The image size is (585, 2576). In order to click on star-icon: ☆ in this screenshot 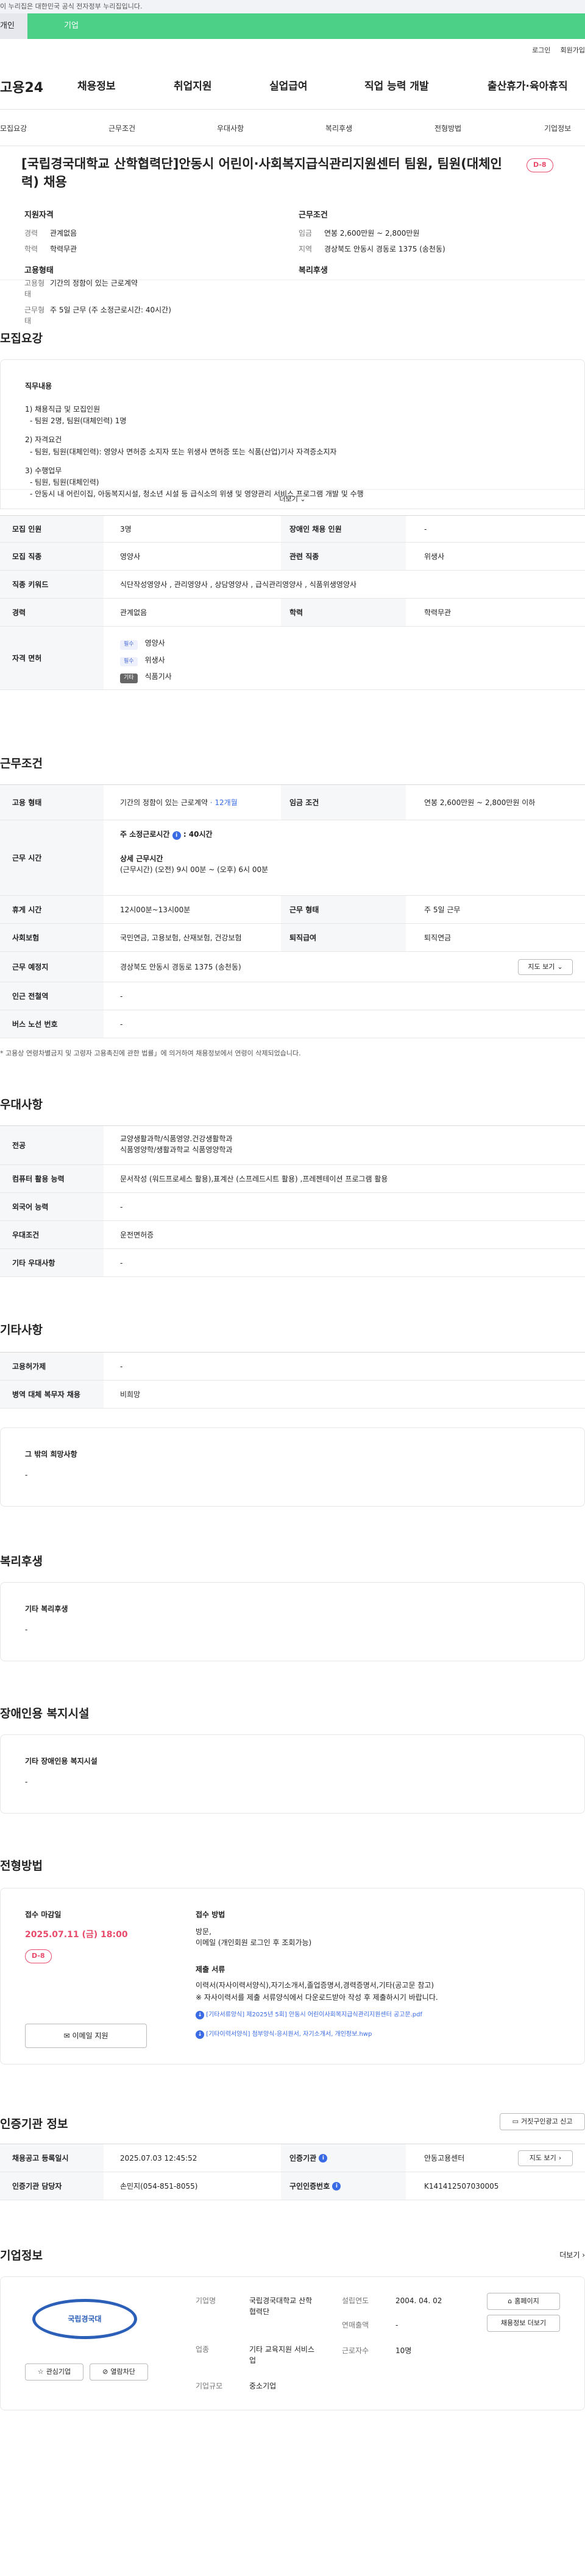, I will do `click(40, 2371)`.